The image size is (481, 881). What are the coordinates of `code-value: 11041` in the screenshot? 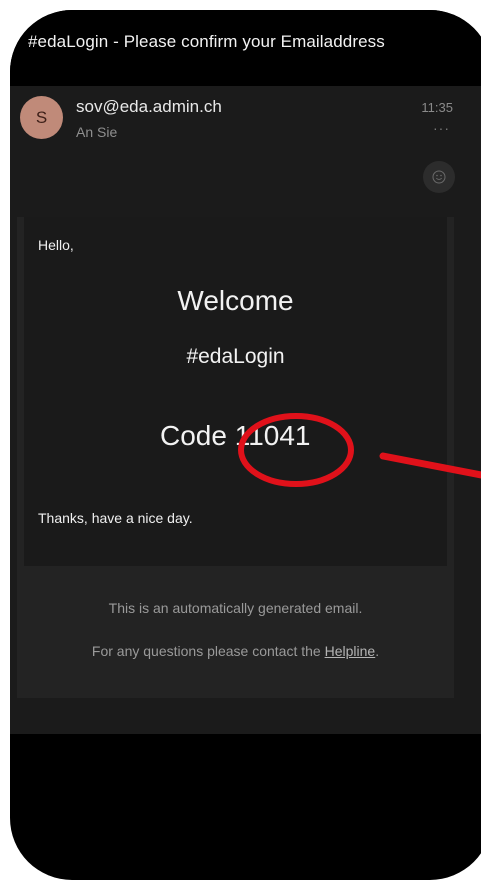 It's located at (272, 435).